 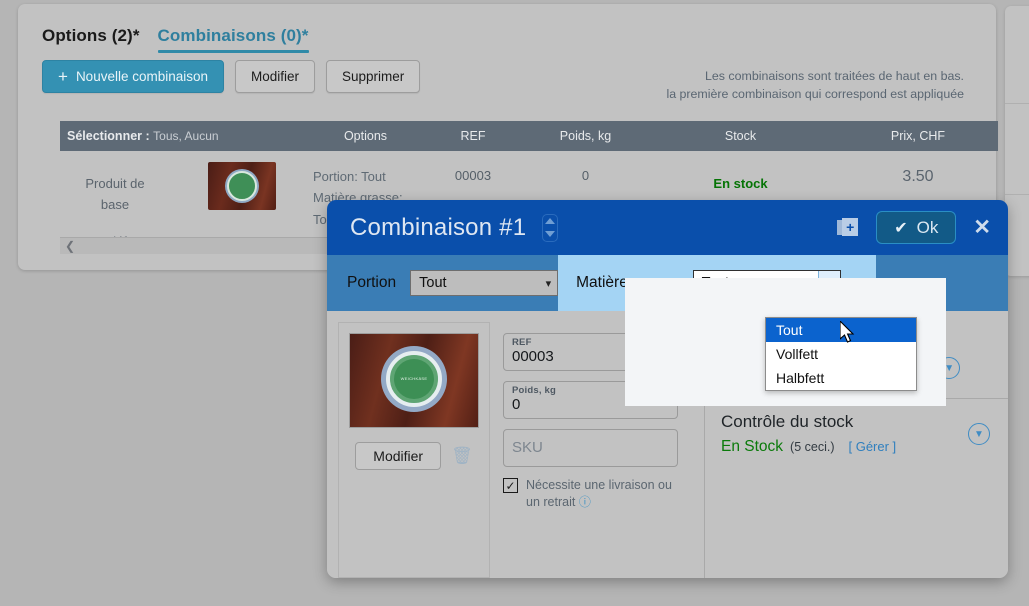 I want to click on header-price: Prix, CHF, so click(x=918, y=136).